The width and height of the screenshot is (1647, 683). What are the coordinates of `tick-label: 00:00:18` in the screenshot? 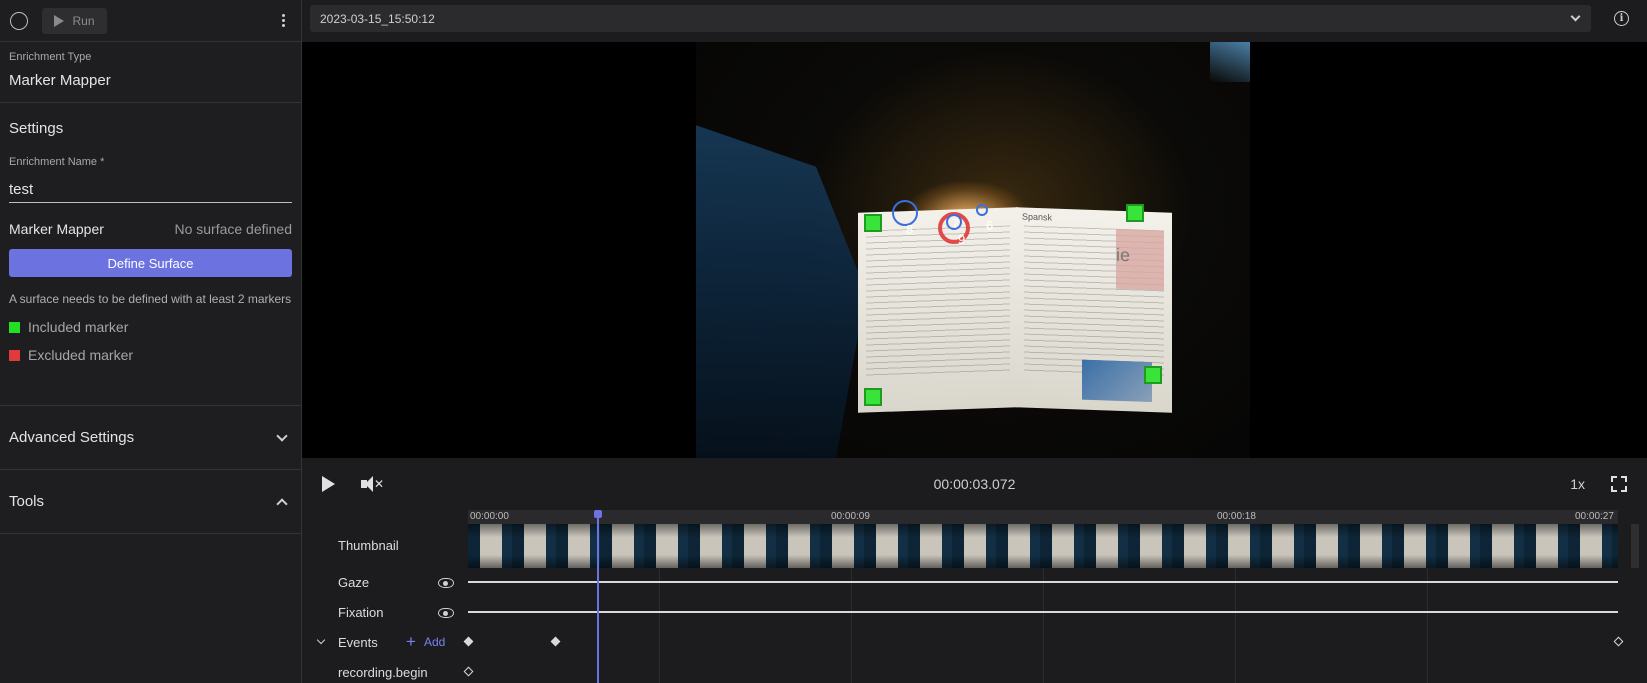 It's located at (1236, 516).